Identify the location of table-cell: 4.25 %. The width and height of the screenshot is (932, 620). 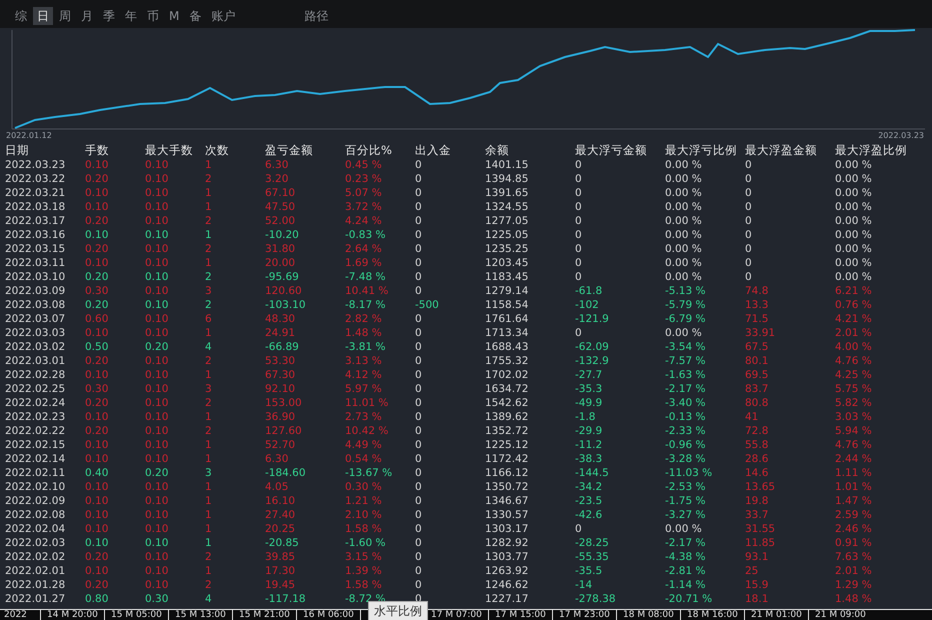
(853, 375).